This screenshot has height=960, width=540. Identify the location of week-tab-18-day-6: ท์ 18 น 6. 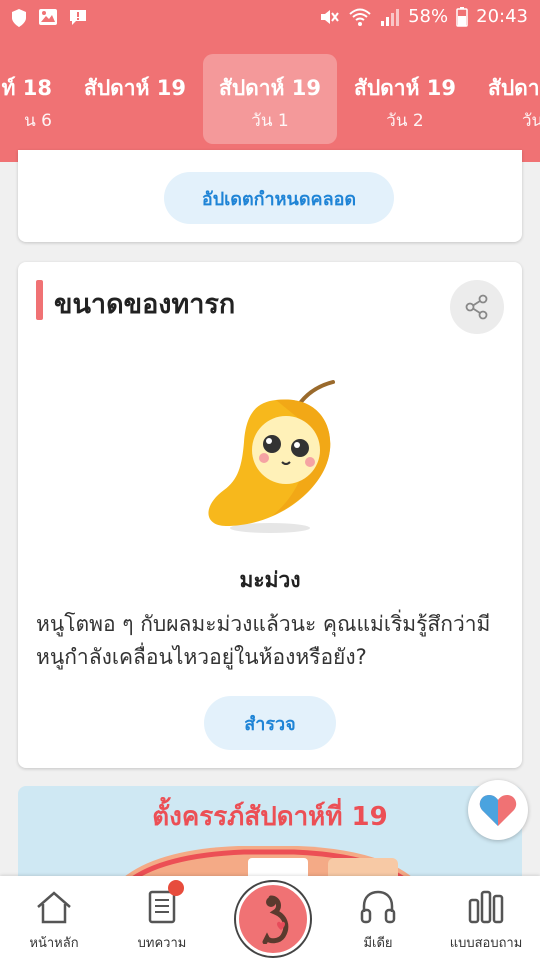
(34, 99).